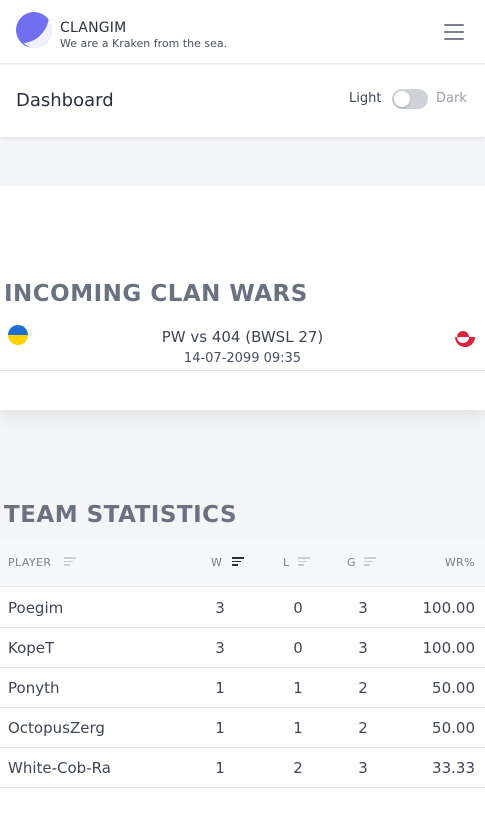 Image resolution: width=485 pixels, height=813 pixels. I want to click on column-header-l: L, so click(286, 562).